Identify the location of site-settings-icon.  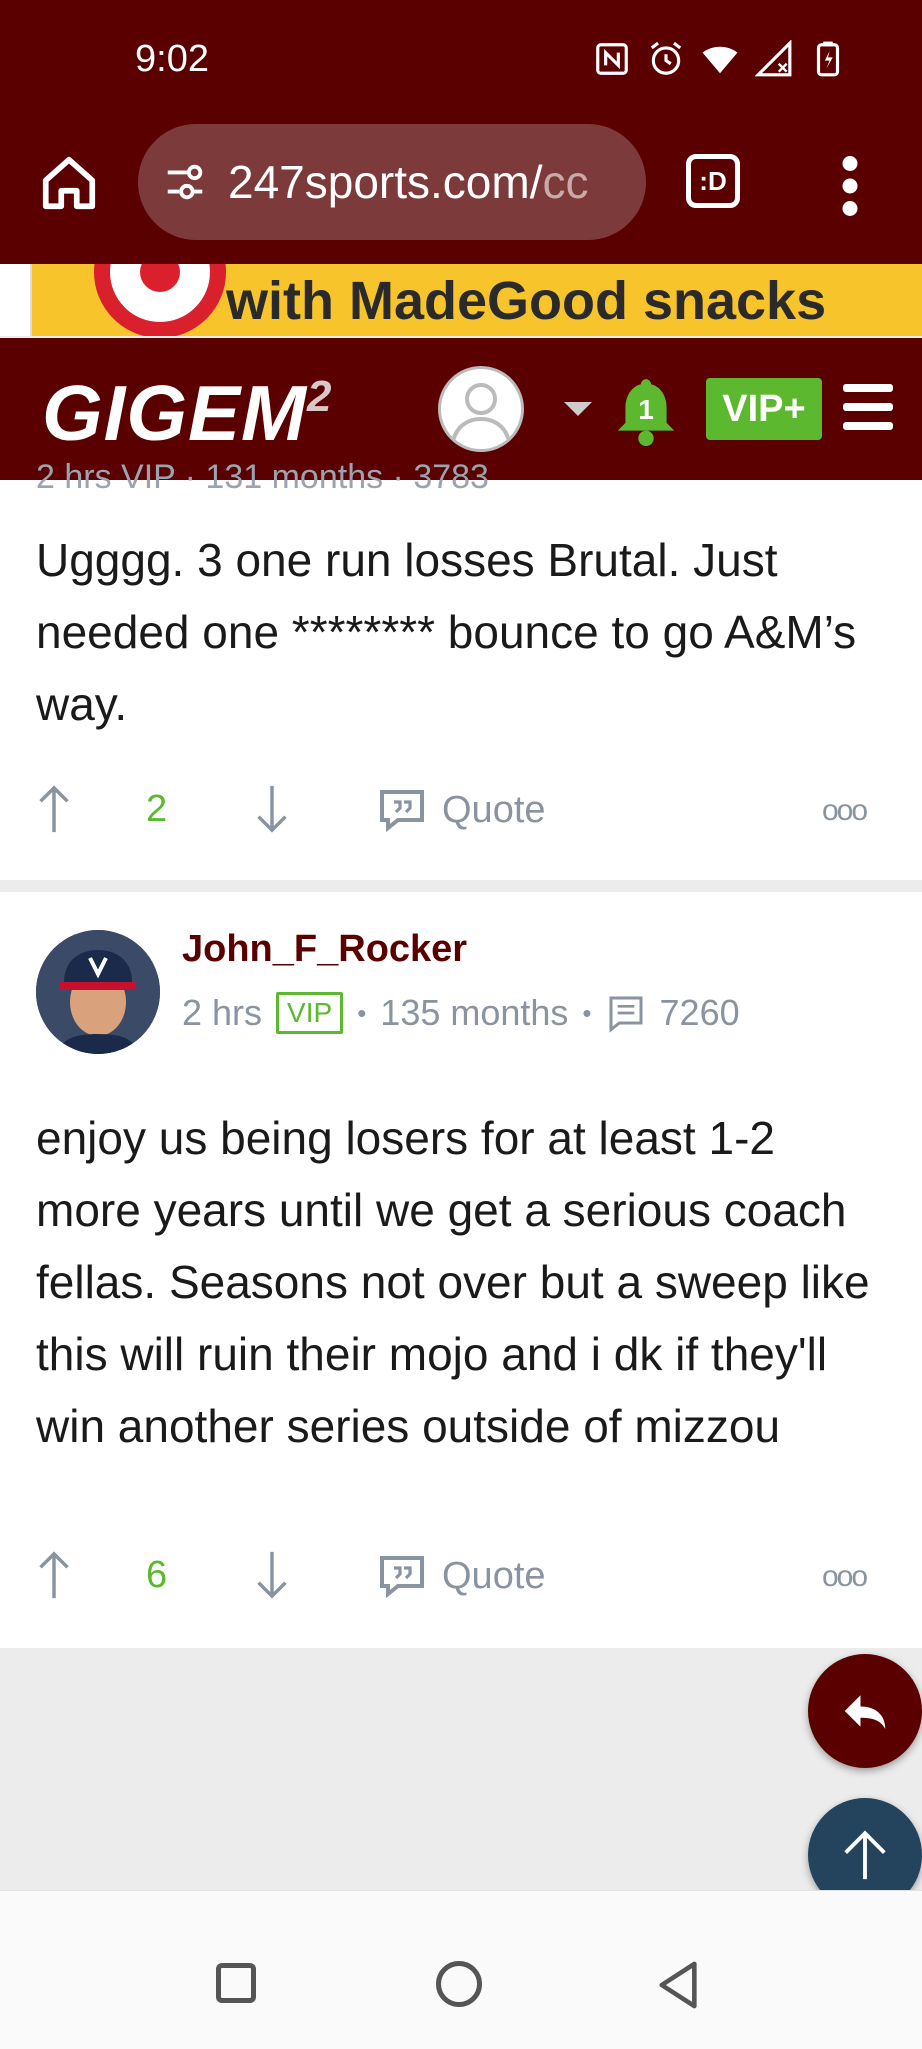
(185, 182).